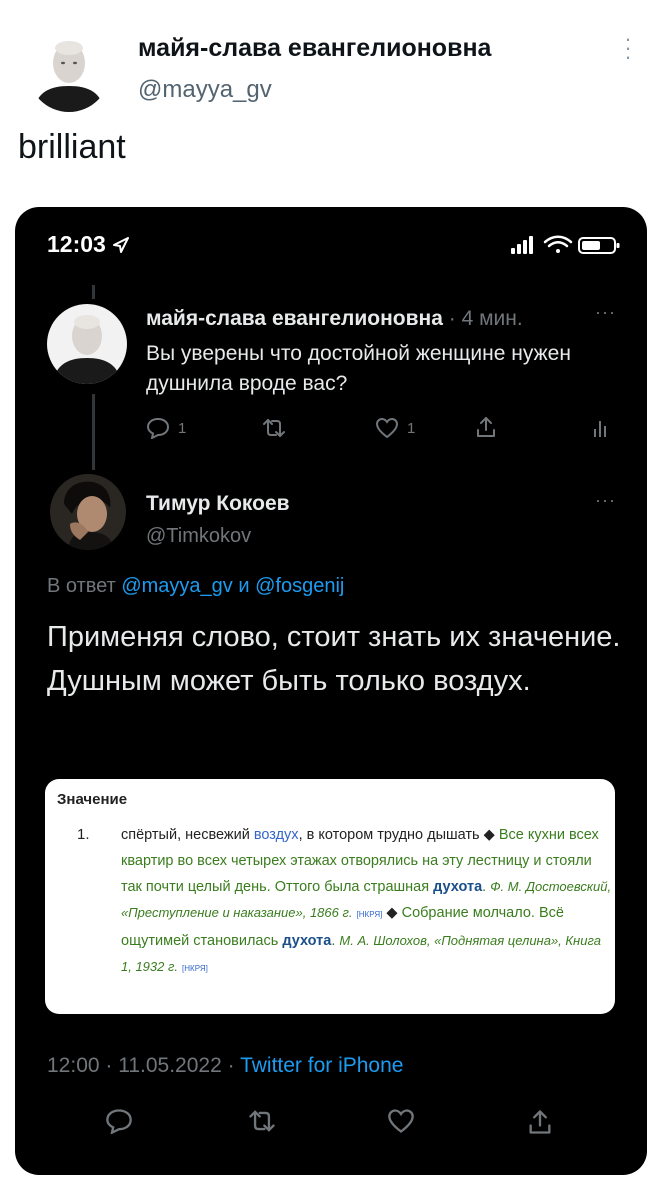  Describe the element at coordinates (81, 586) in the screenshot. I see `reply-prefix: В ответ` at that location.